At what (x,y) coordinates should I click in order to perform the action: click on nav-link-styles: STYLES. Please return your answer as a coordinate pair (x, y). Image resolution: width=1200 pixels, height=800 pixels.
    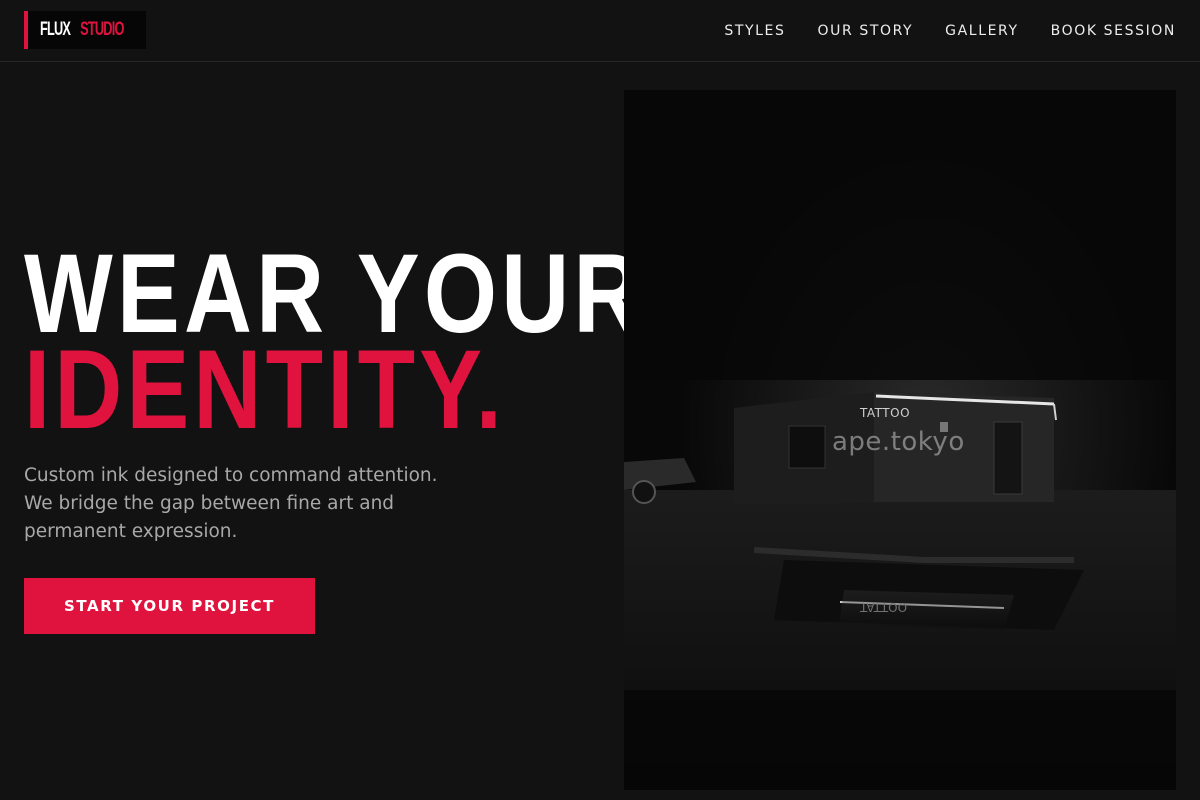
    Looking at the image, I should click on (754, 31).